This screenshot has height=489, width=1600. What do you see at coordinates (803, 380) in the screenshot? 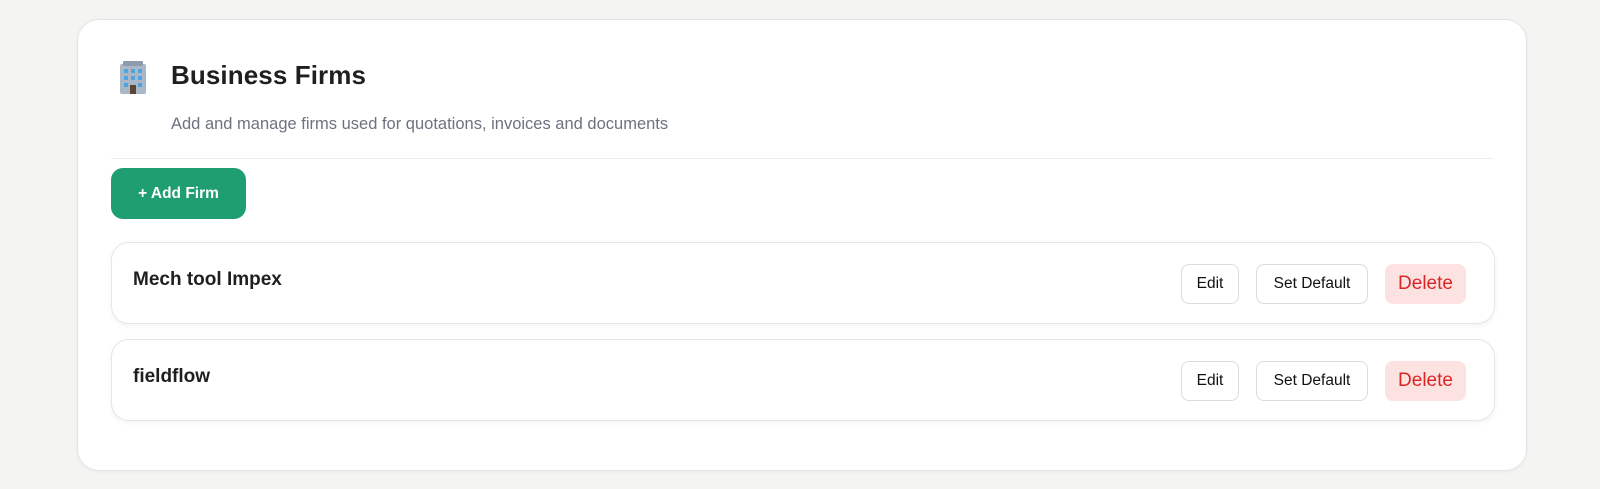
I see `firm-row: fieldflow Edit Set Default Delete` at bounding box center [803, 380].